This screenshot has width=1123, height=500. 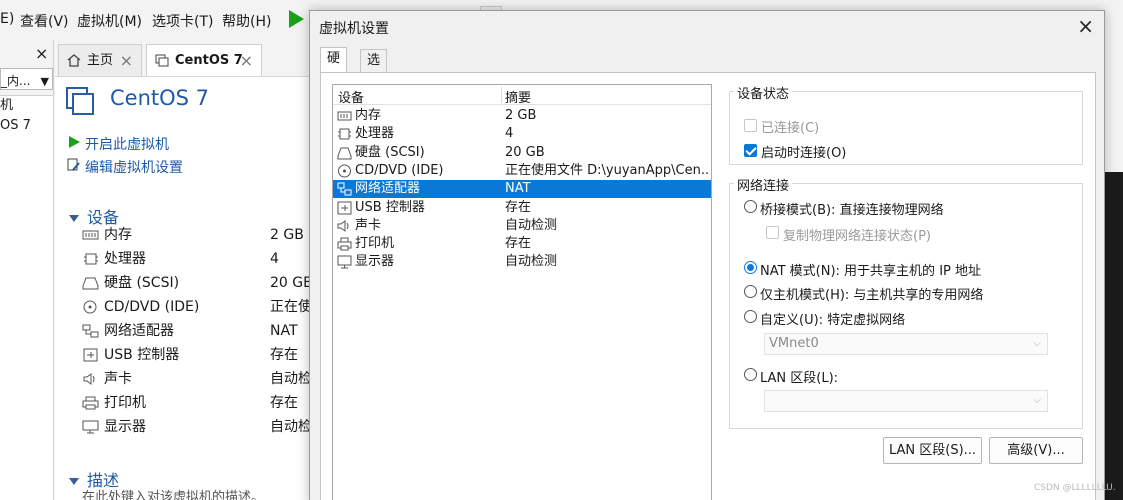 What do you see at coordinates (1075, 488) in the screenshot?
I see `watermark: CSDN @LLLLLLLU.` at bounding box center [1075, 488].